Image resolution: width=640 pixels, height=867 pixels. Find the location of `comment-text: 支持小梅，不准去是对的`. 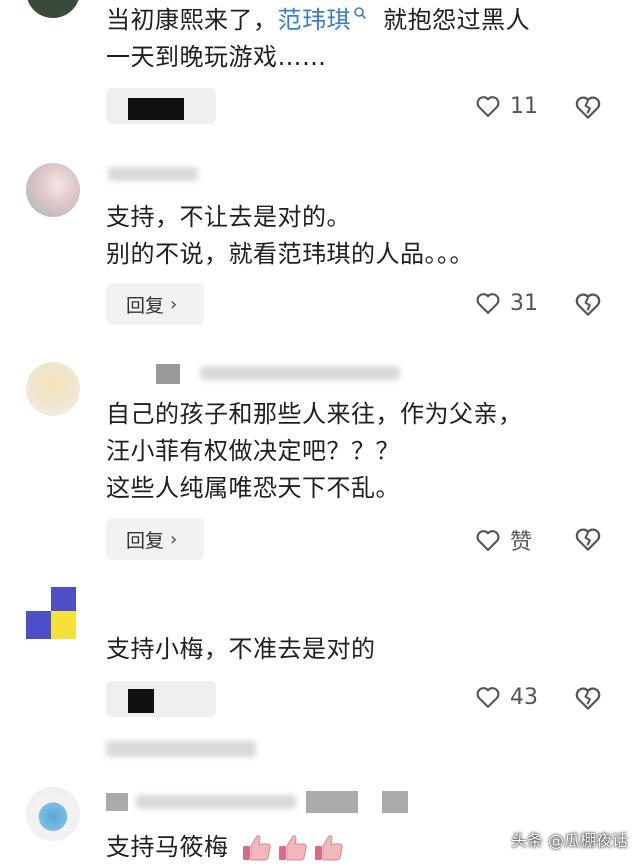

comment-text: 支持小梅，不准去是对的 is located at coordinates (241, 649).